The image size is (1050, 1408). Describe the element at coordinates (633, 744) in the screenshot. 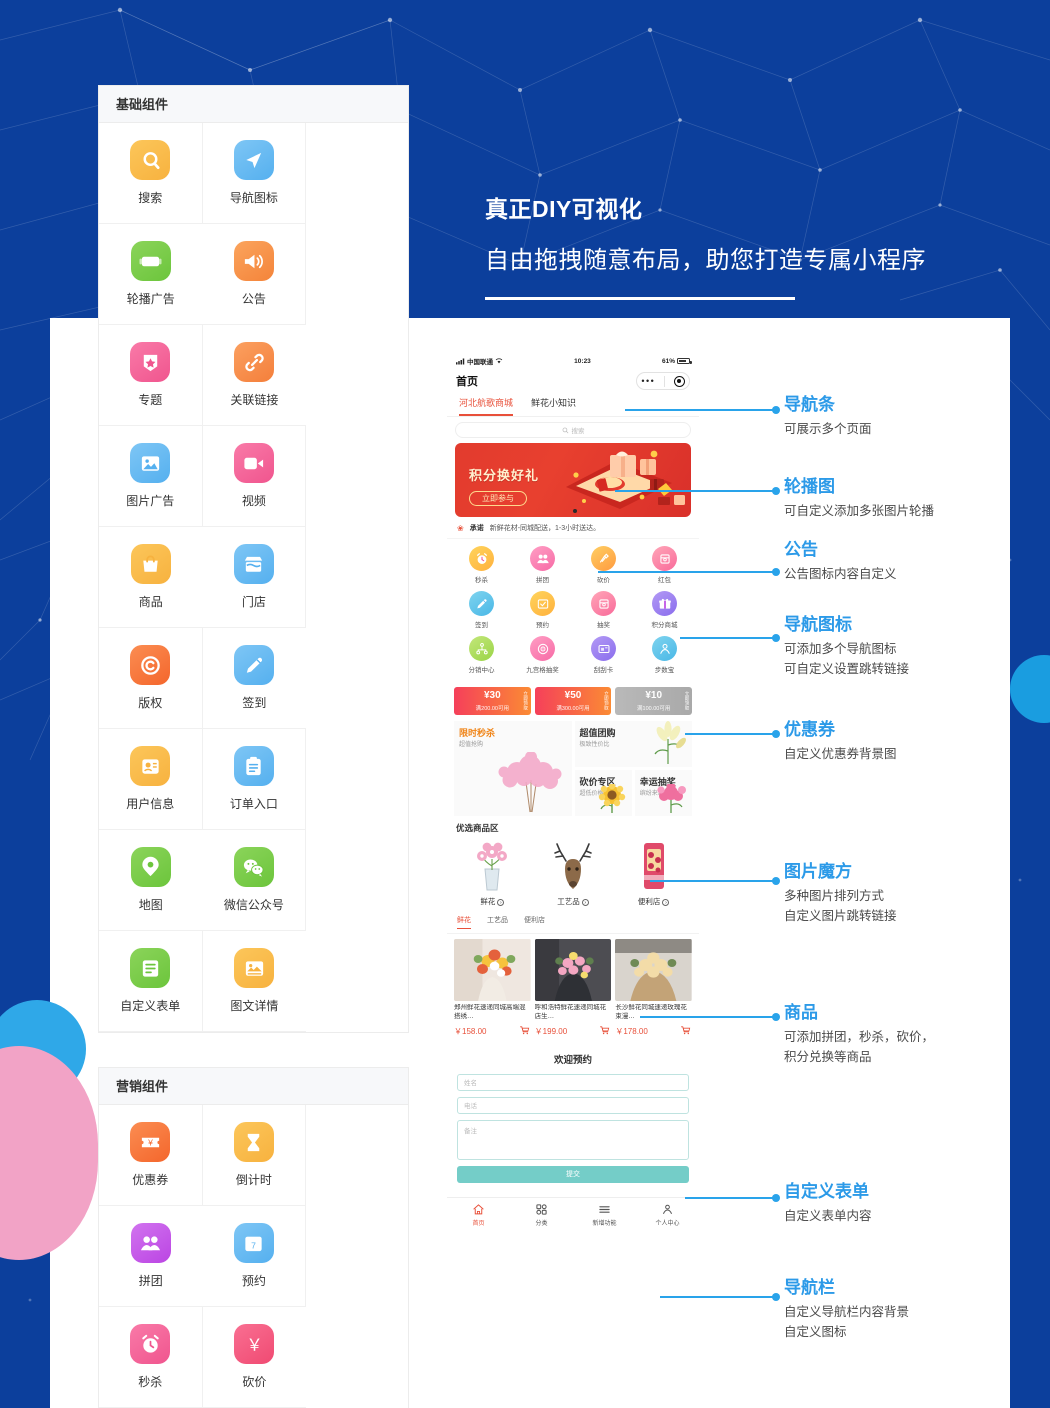

I see `cube-tile-1: 超值团购 极致性价比` at that location.